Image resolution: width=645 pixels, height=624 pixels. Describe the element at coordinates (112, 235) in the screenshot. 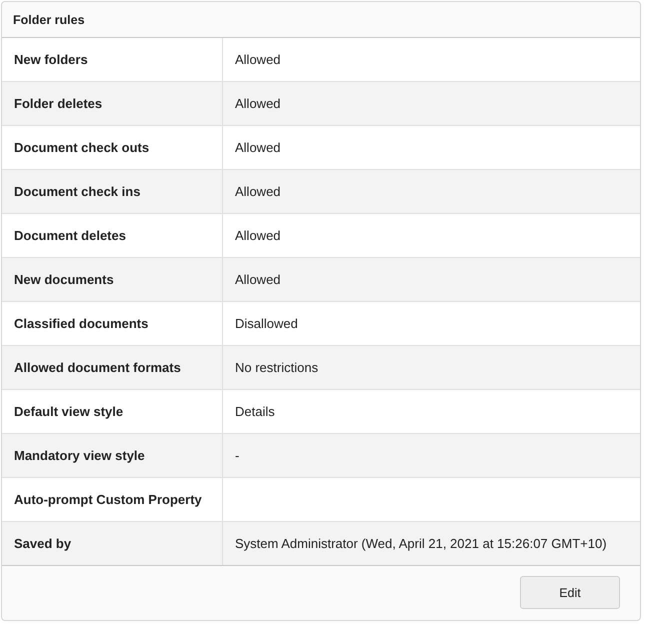

I see `row-label: Document deletes` at that location.